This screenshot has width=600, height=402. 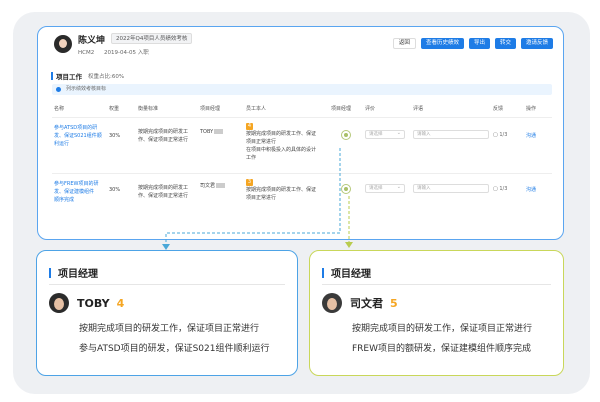 What do you see at coordinates (174, 349) in the screenshot?
I see `card-comment-line: 参与ATSD项目的研发，保证S021组件顺利运行` at bounding box center [174, 349].